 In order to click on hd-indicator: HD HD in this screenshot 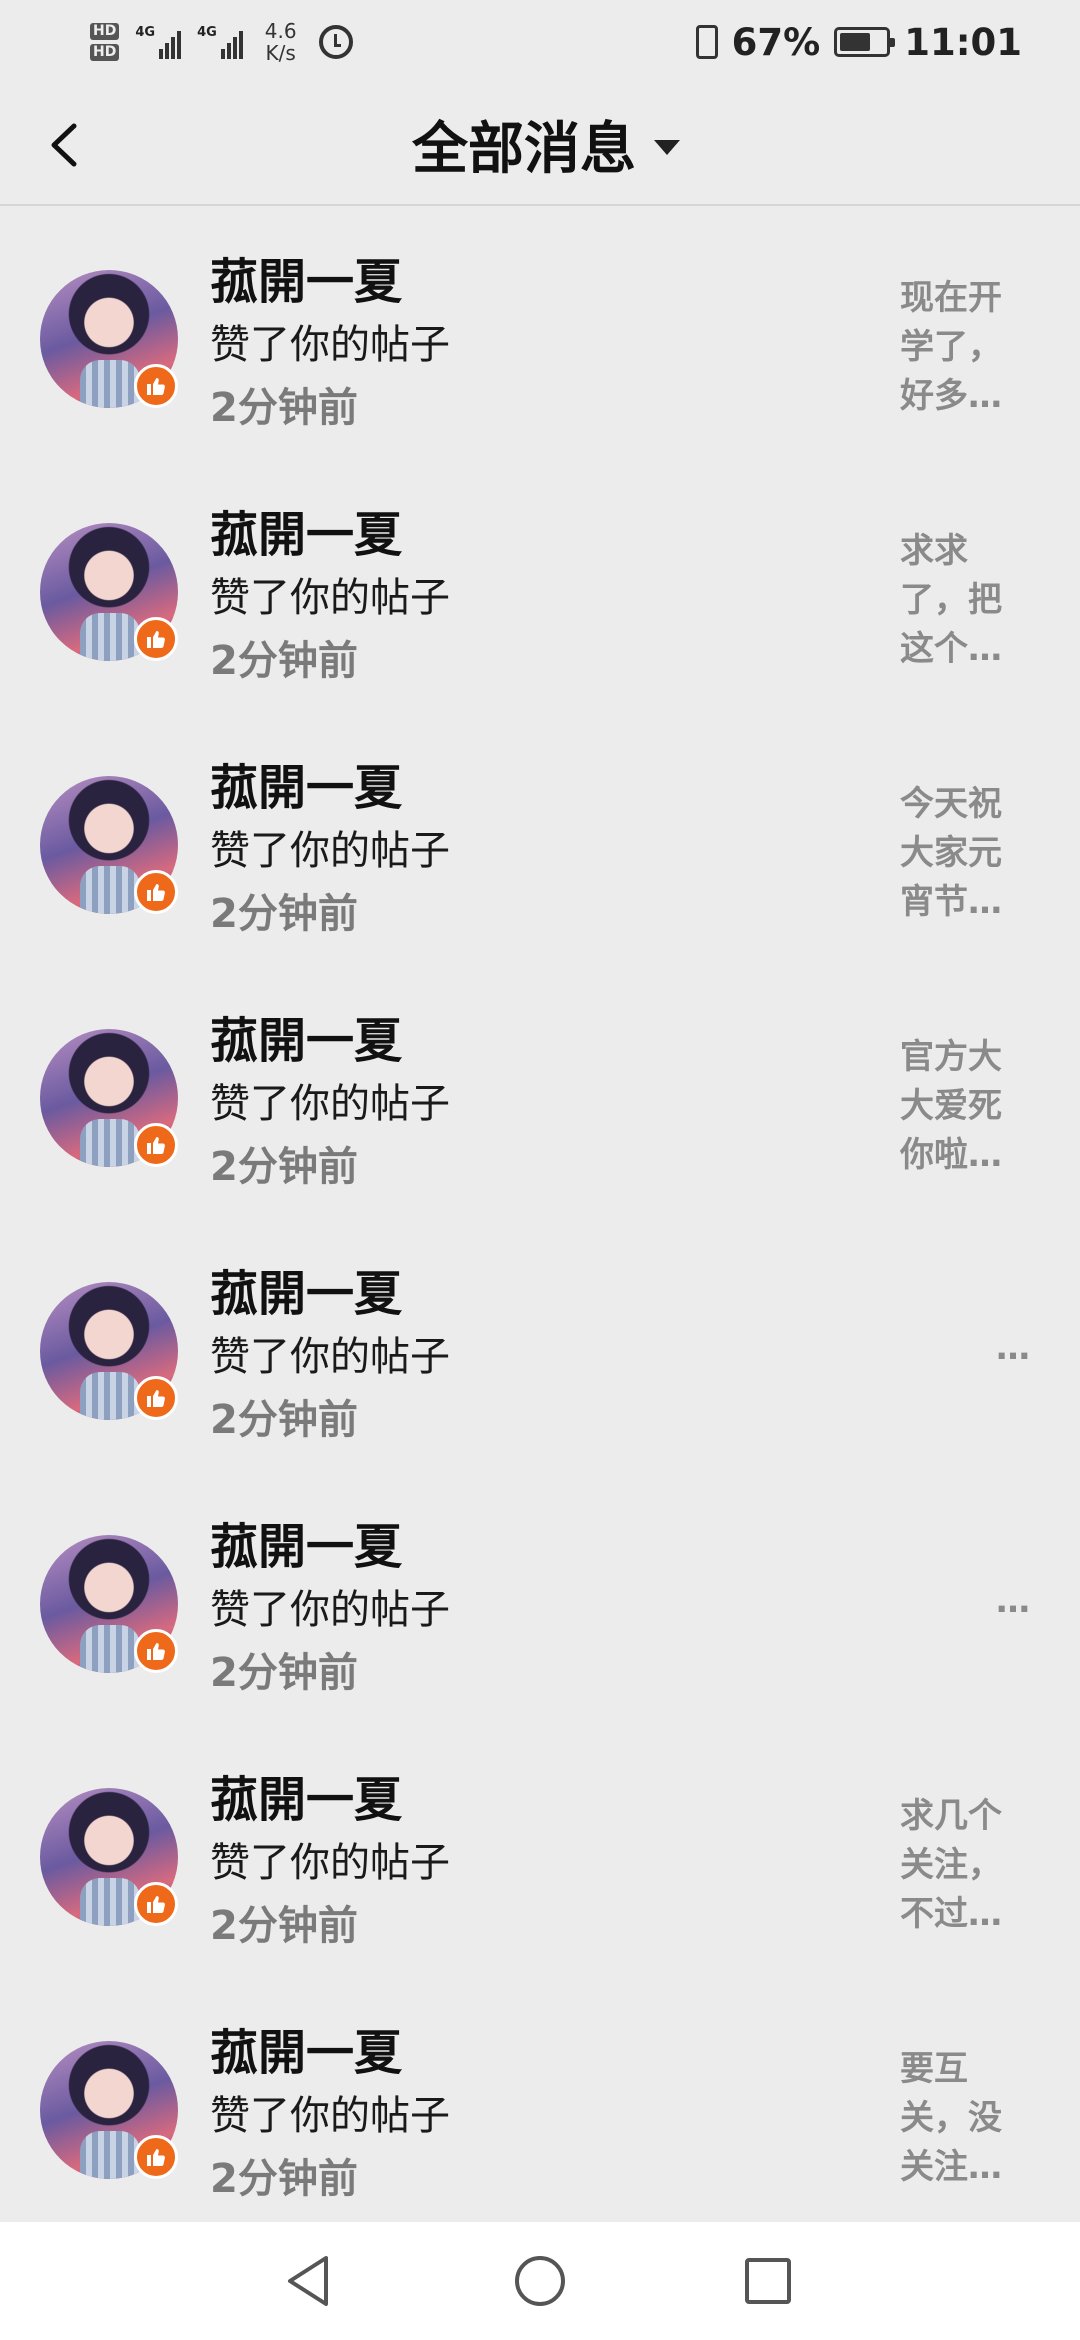, I will do `click(105, 42)`.